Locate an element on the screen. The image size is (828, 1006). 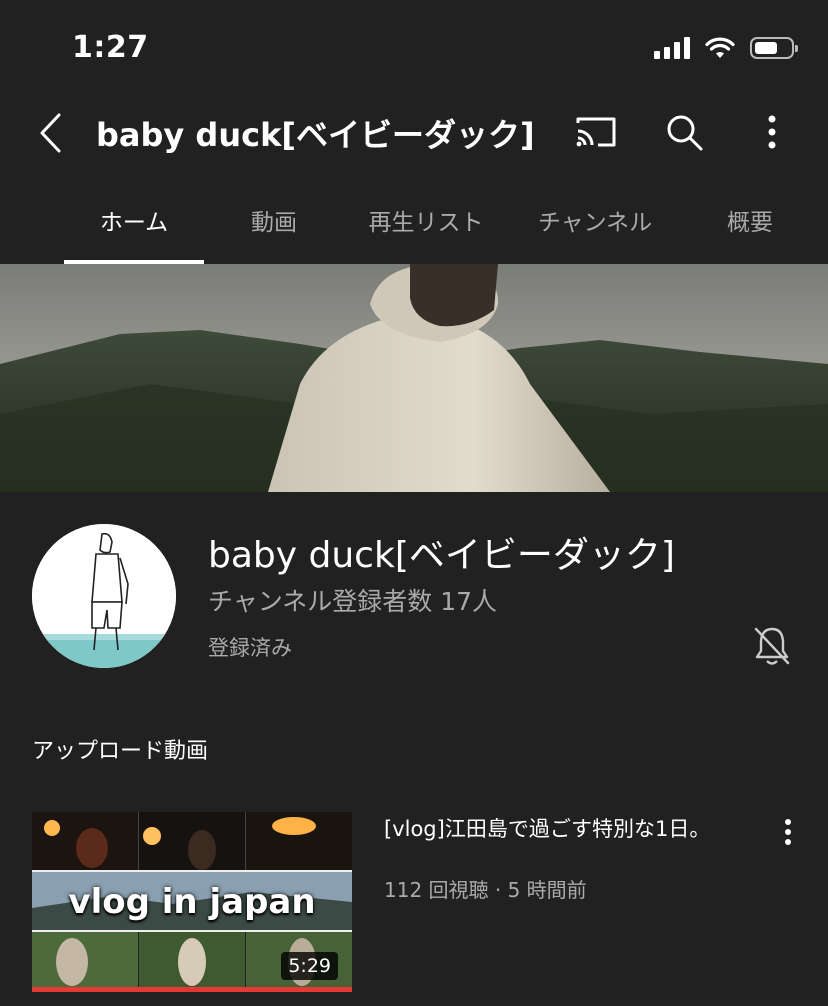
tab-label: 動画 is located at coordinates (274, 223).